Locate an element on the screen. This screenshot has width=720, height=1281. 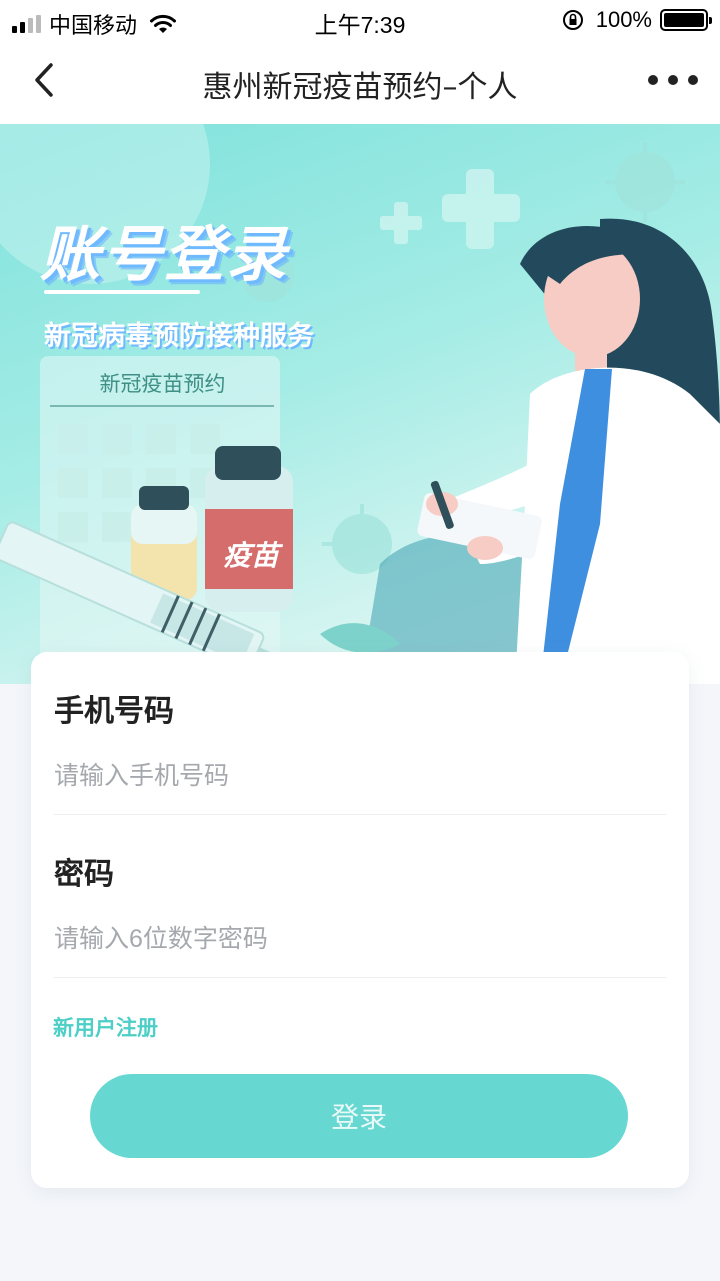
status-bar: 中国移动 上午7:39 100% is located at coordinates (360, 20).